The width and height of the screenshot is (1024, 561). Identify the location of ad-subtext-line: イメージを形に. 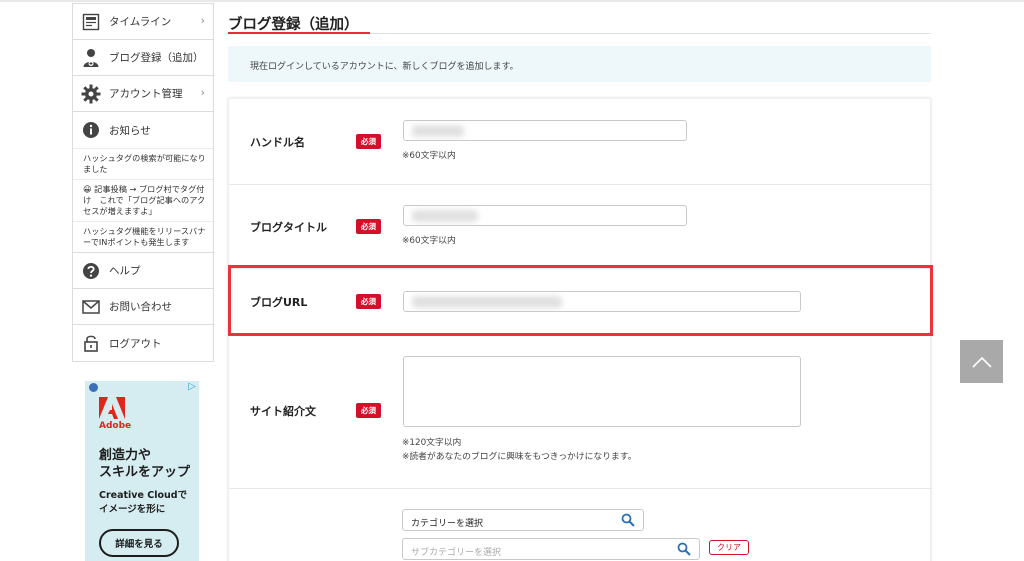
(132, 509).